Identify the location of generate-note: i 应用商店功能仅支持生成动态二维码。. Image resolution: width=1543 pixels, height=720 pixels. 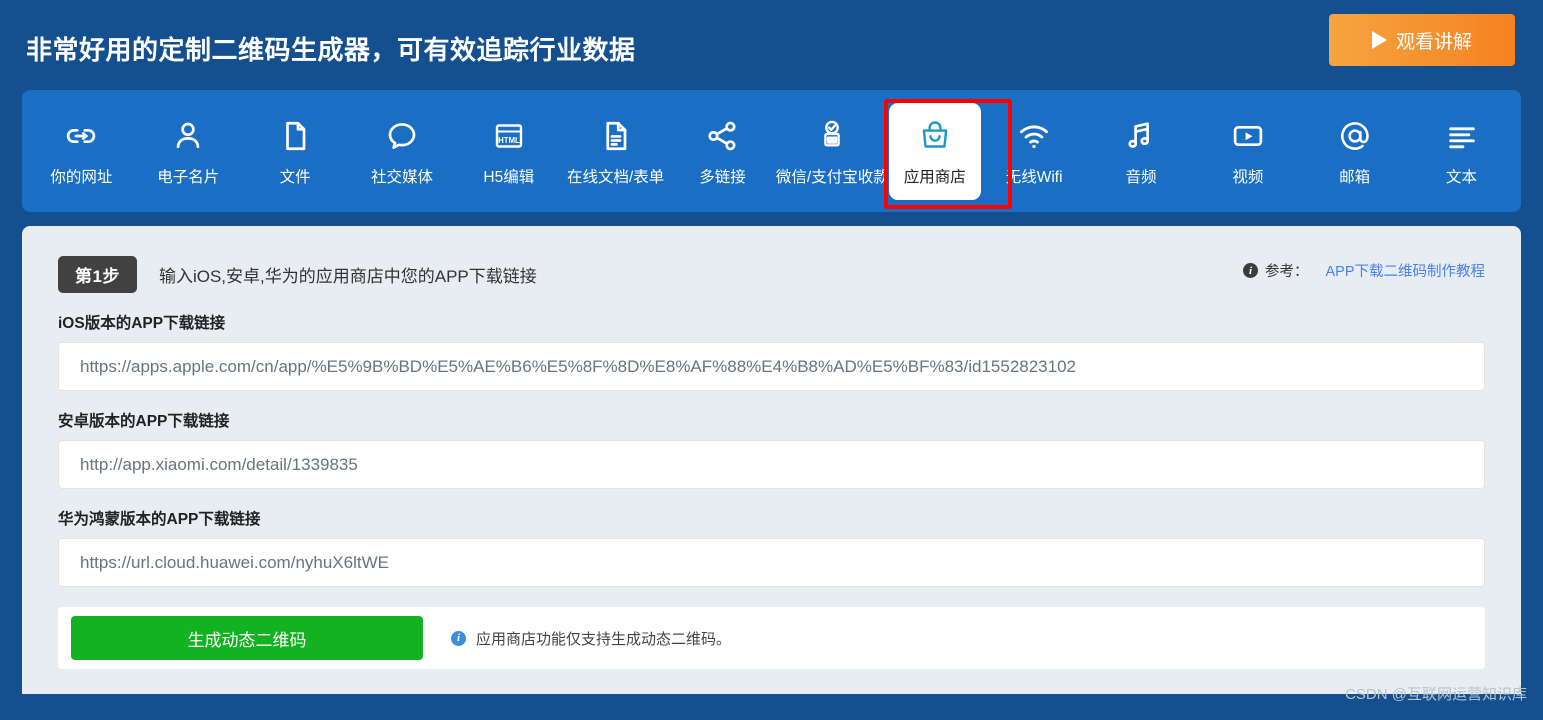
(591, 638).